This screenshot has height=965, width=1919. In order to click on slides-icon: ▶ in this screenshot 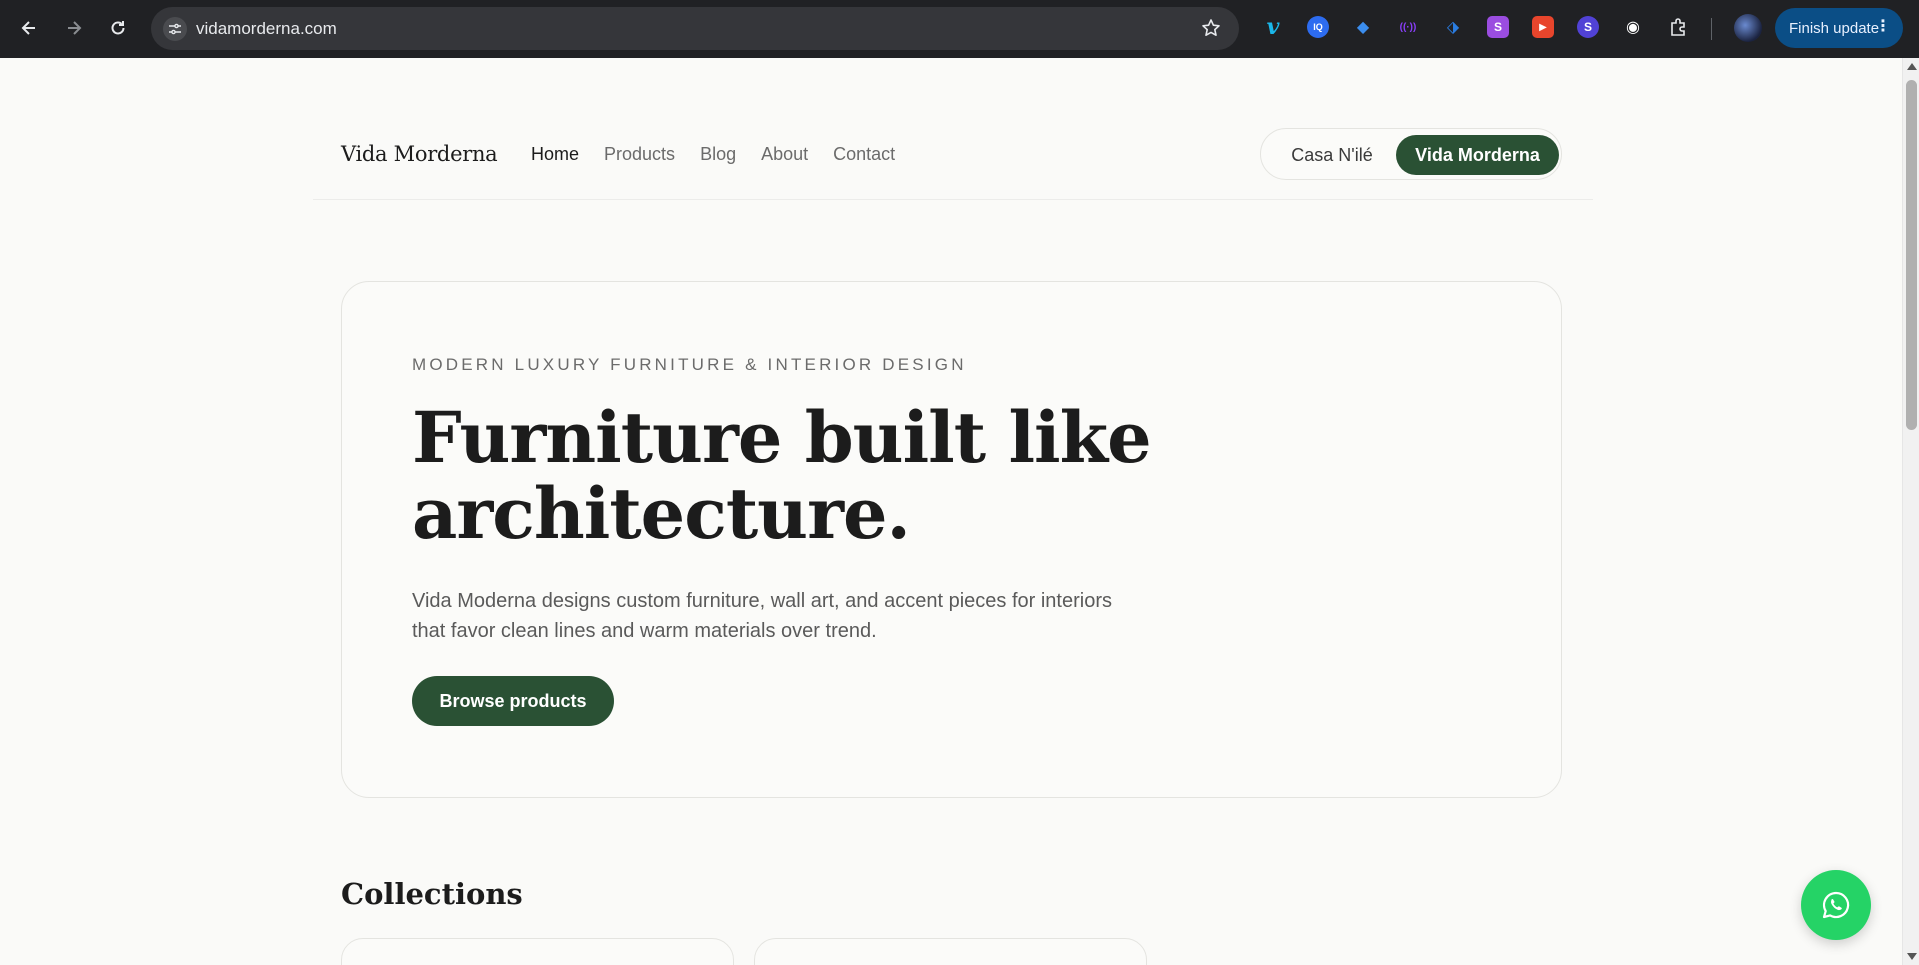, I will do `click(1543, 27)`.